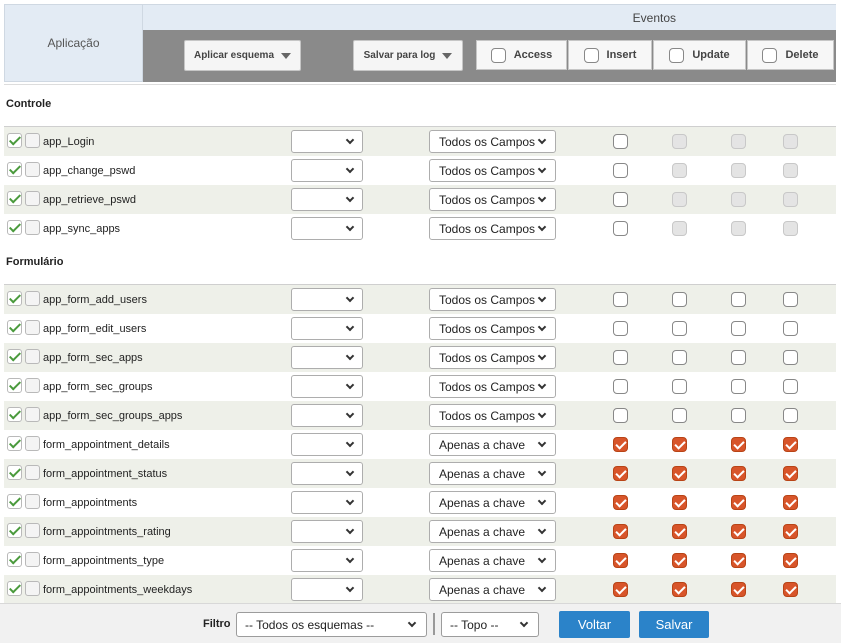  I want to click on event-update-toggle: Update, so click(699, 55).